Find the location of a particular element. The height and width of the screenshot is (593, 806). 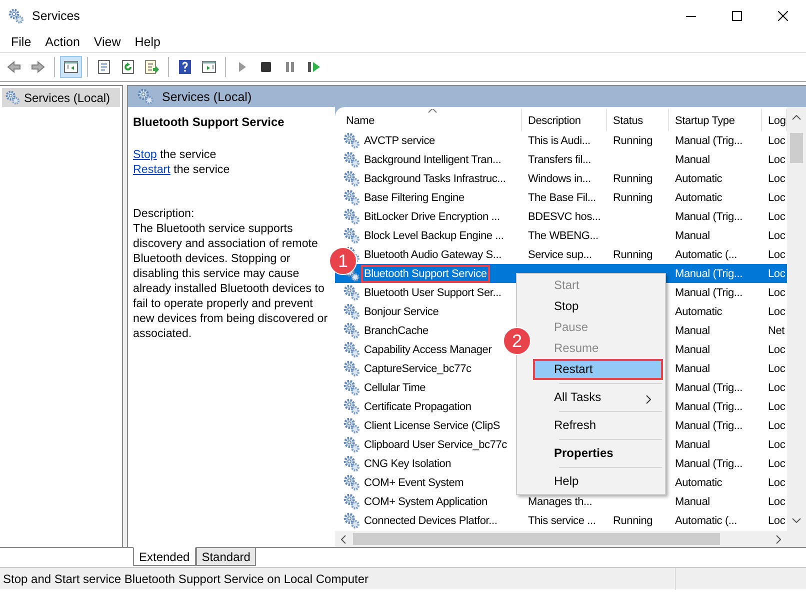

service-name: BranchCache is located at coordinates (396, 331).